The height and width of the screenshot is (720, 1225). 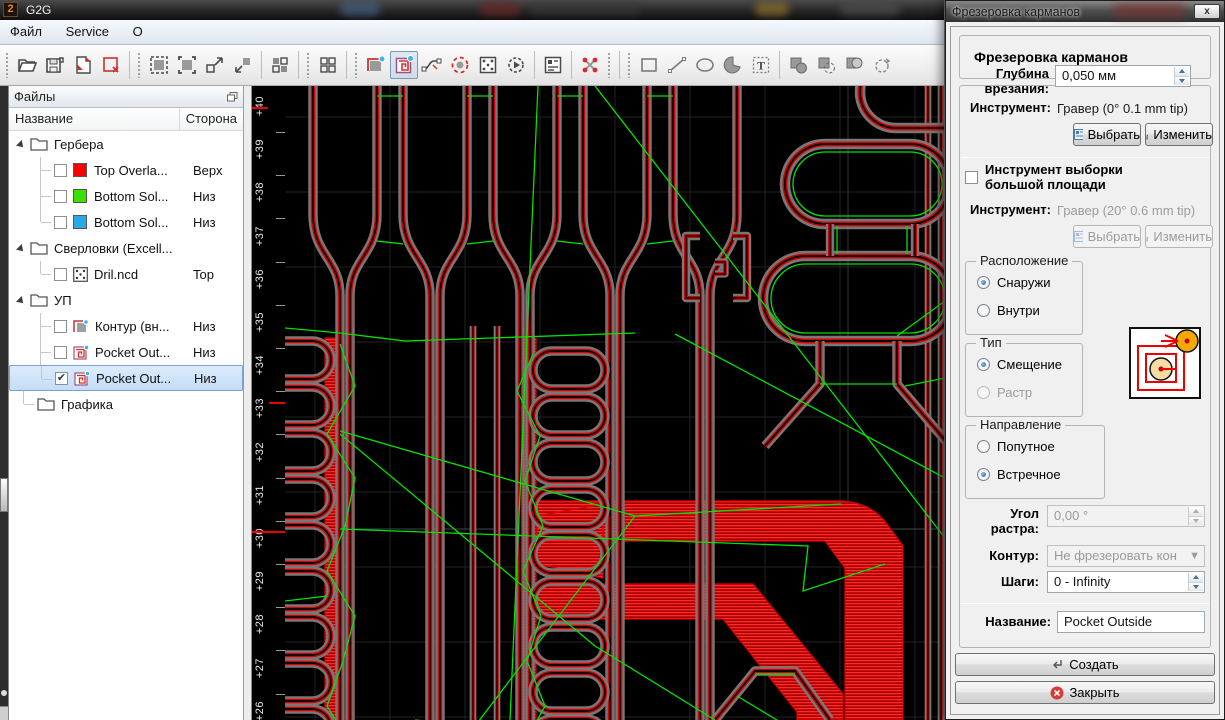 I want to click on item-label: Графика, so click(x=87, y=404).